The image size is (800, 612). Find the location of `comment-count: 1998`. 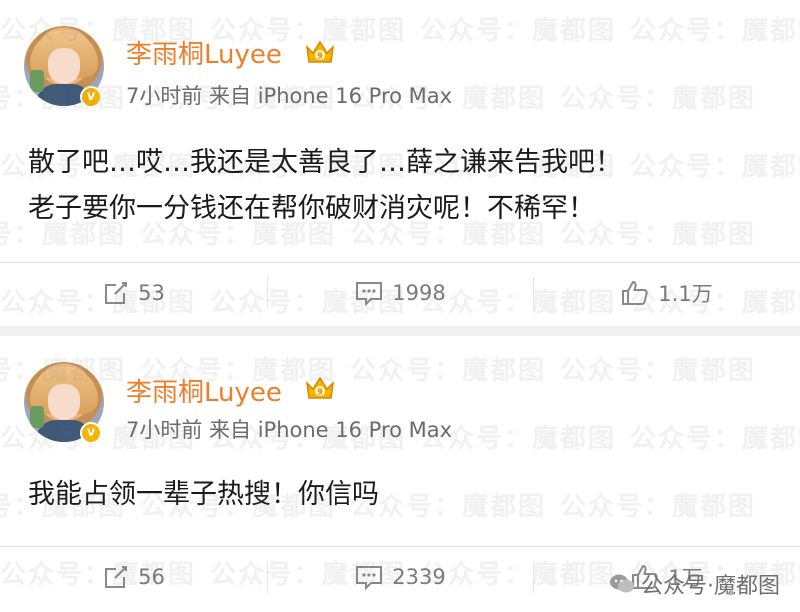

comment-count: 1998 is located at coordinates (419, 293).